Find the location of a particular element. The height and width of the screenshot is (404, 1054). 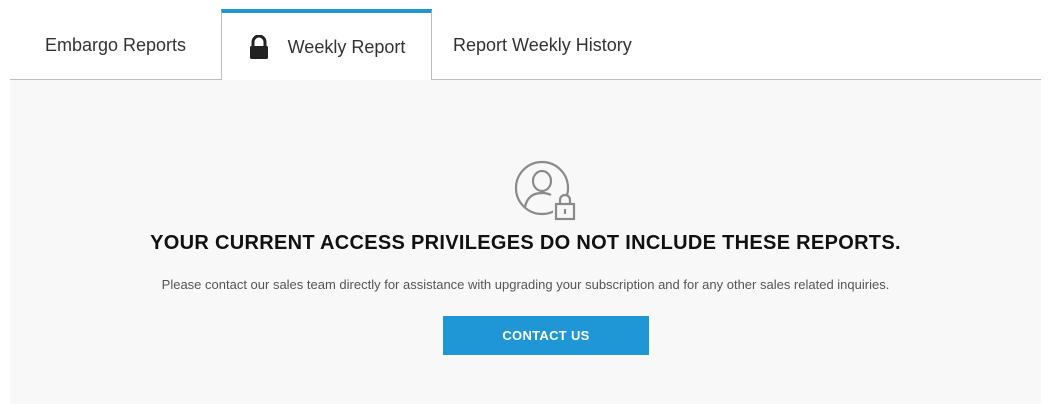

tab-weekly-report: Weekly Report is located at coordinates (326, 45).